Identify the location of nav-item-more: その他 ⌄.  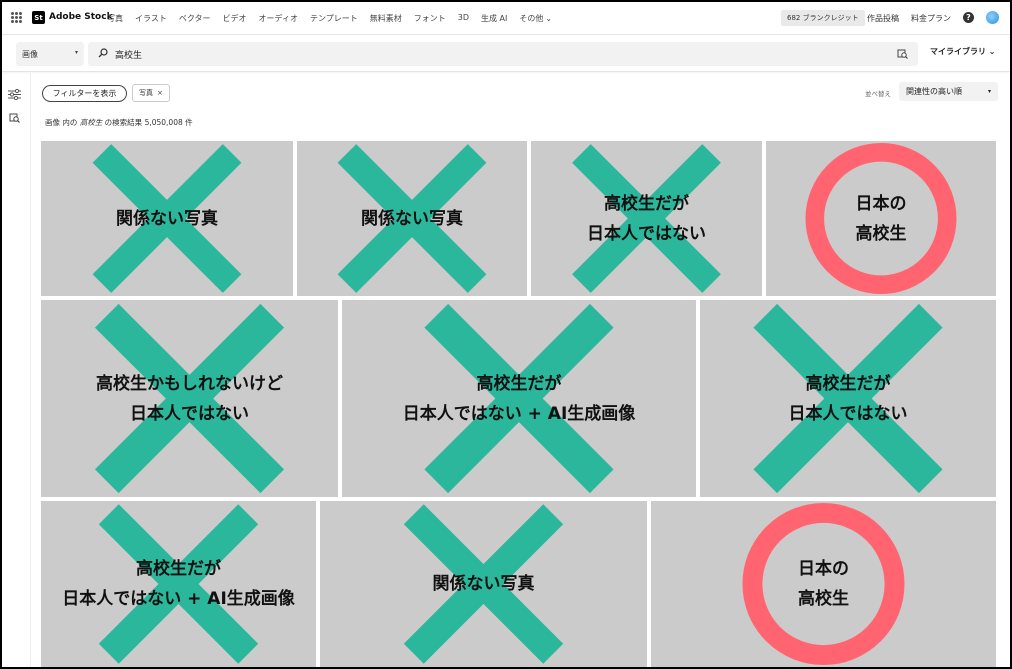
(535, 18).